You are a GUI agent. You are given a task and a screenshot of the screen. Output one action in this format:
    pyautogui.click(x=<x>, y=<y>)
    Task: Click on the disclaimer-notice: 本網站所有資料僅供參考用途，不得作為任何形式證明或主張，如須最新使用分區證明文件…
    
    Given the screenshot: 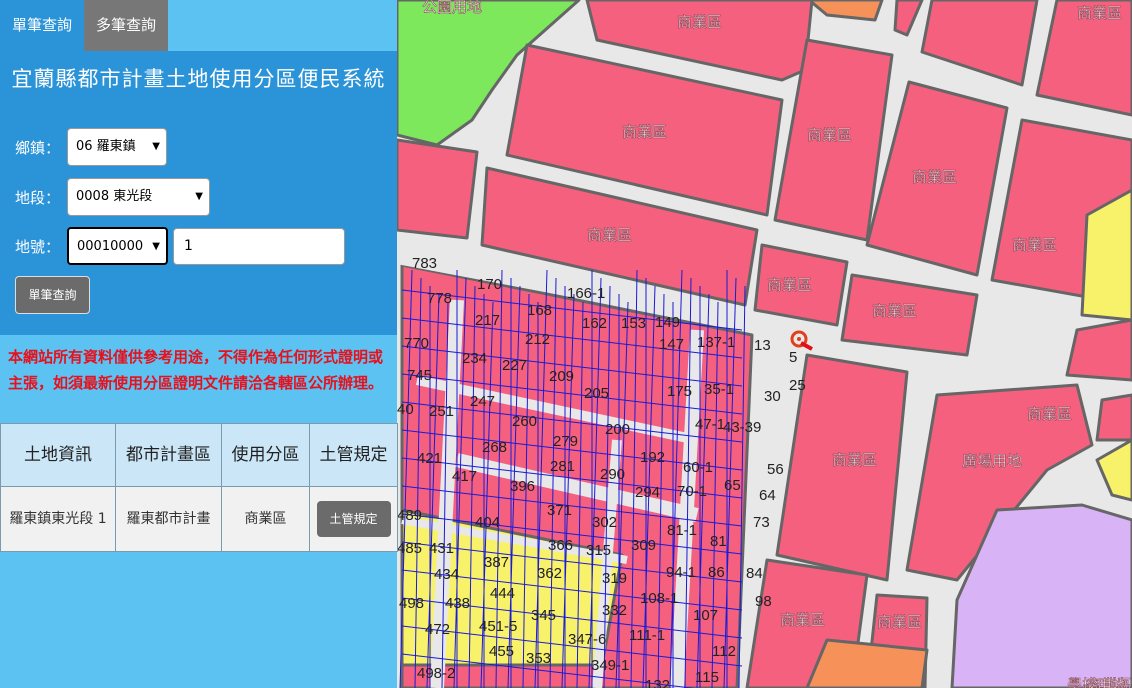 What is the action you would take?
    pyautogui.click(x=196, y=370)
    